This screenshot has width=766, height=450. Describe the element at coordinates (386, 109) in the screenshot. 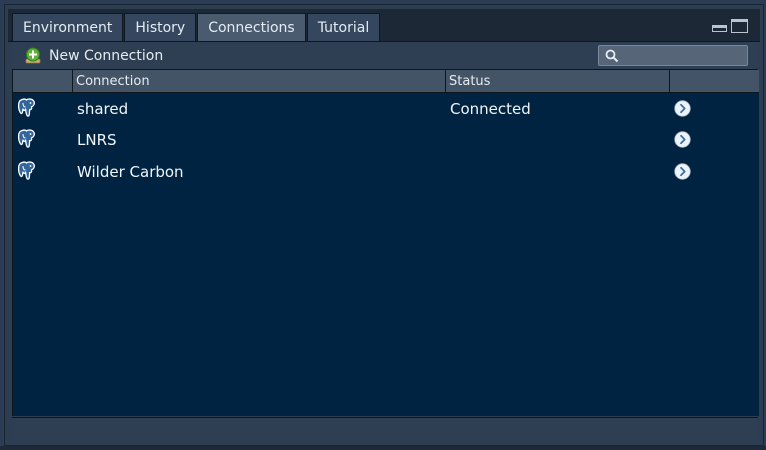

I see `table-row: shared Connected` at that location.